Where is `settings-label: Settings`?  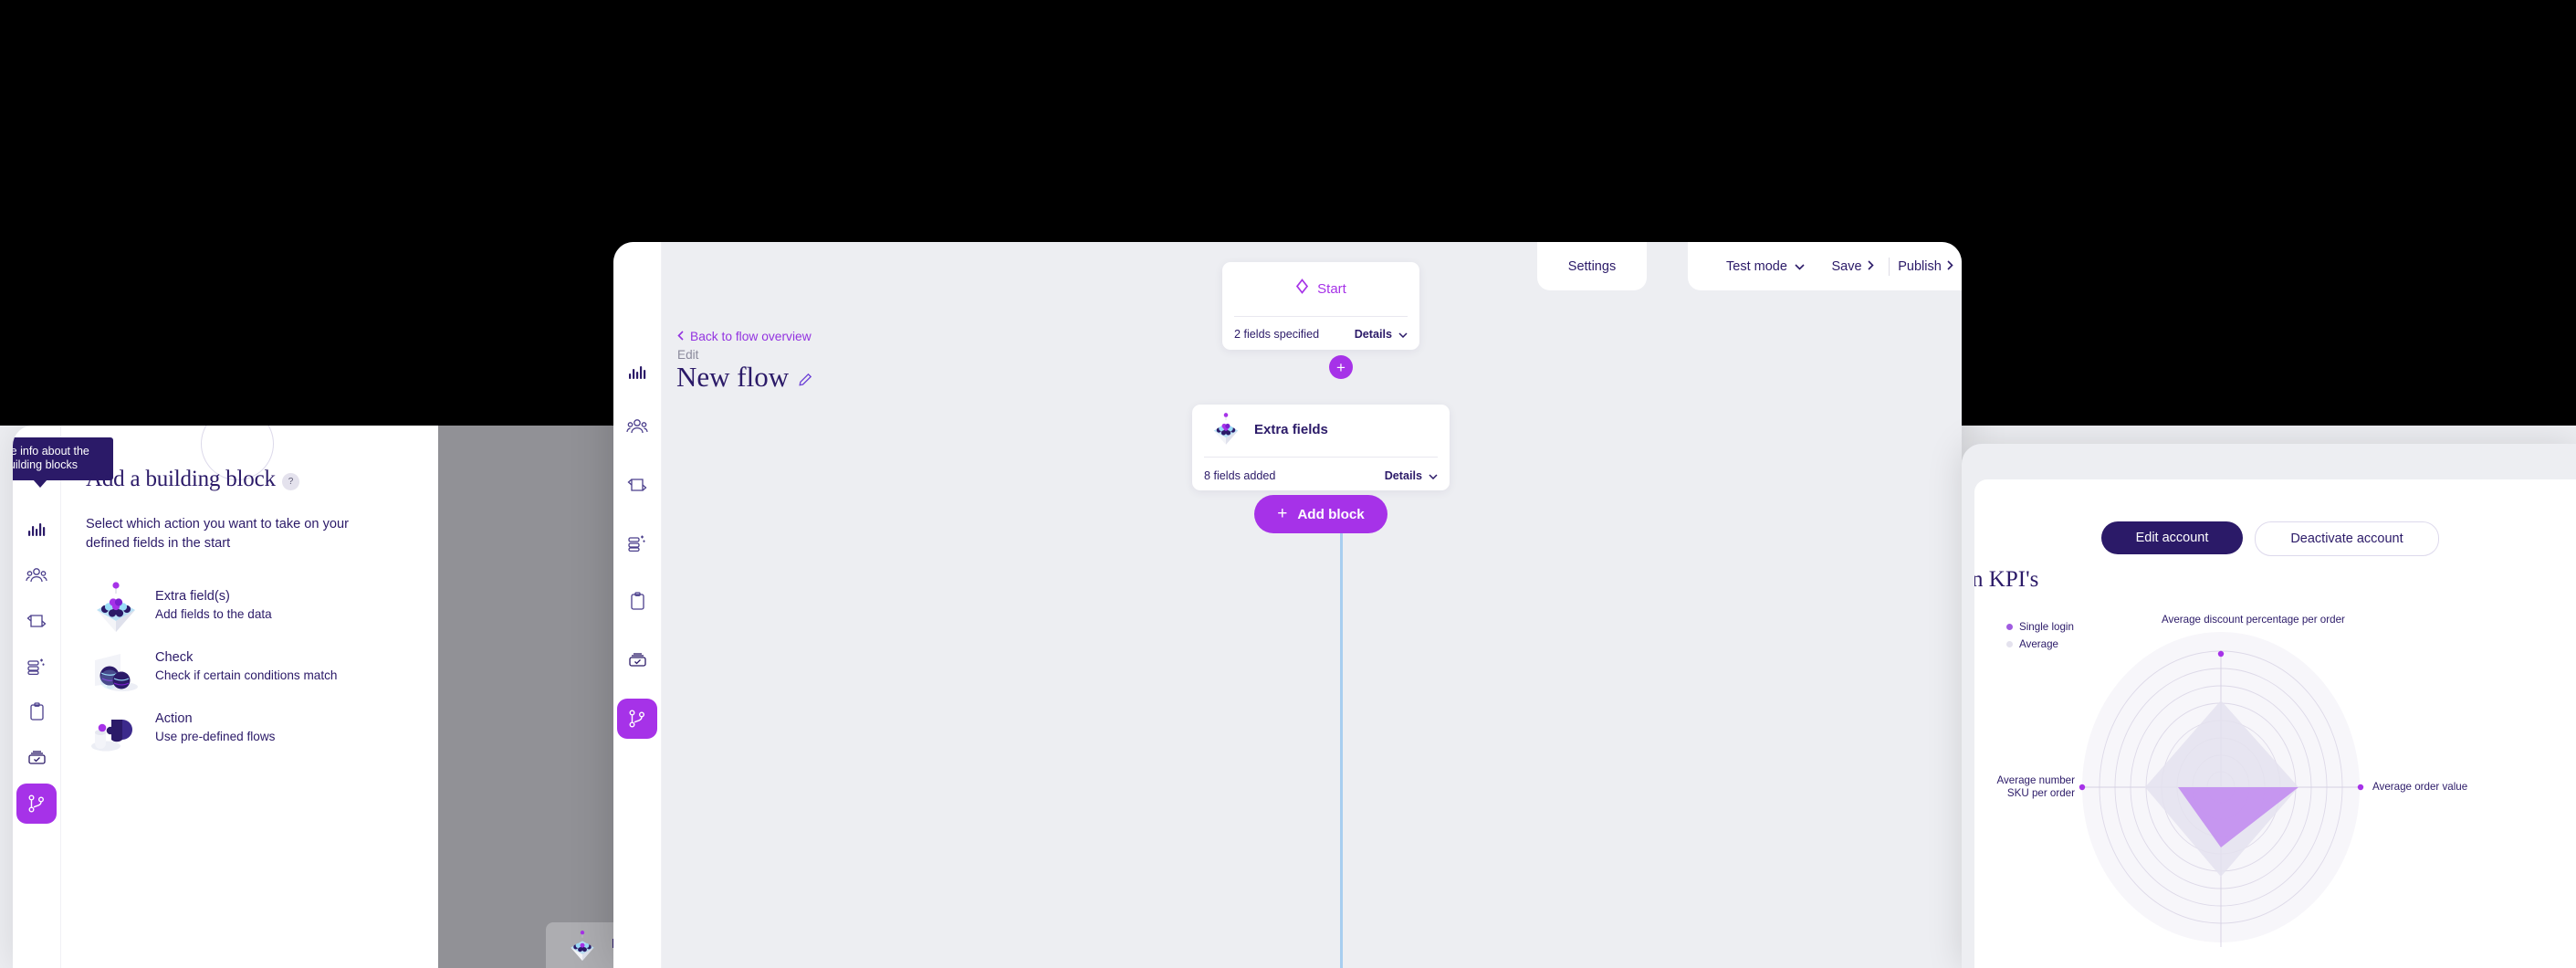
settings-label: Settings is located at coordinates (1592, 266).